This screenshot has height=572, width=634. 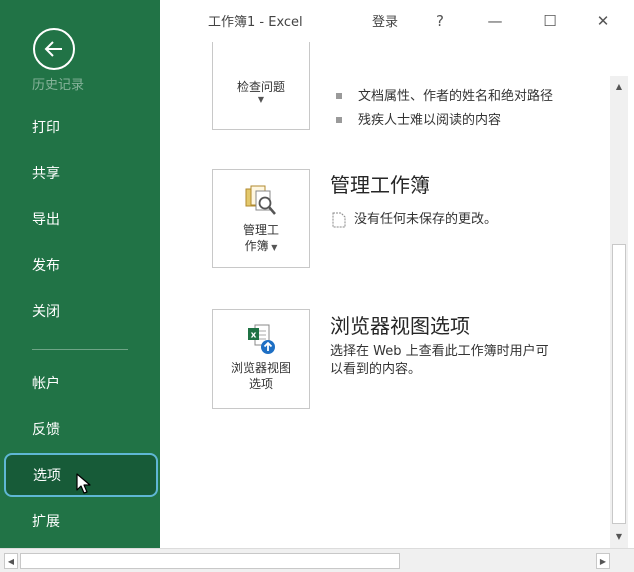 I want to click on manage-status-text: 没有任何未保存的更改。, so click(x=426, y=219).